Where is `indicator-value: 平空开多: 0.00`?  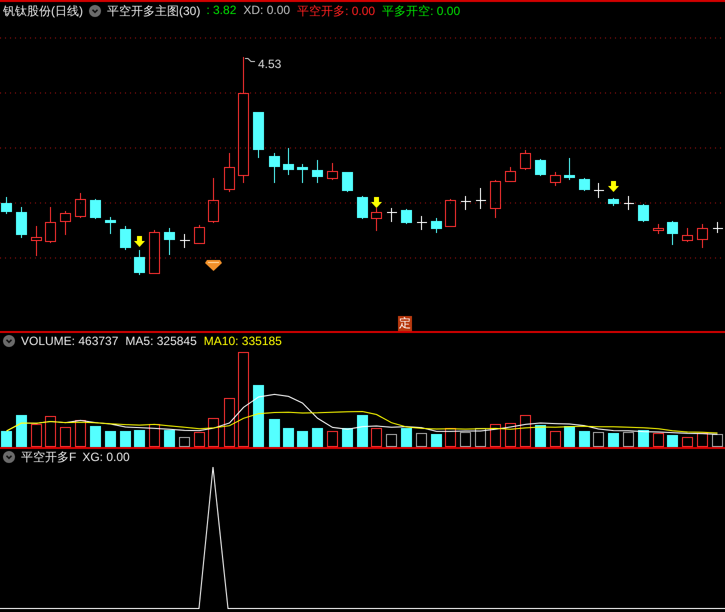
indicator-value: 平空开多: 0.00 is located at coordinates (336, 11).